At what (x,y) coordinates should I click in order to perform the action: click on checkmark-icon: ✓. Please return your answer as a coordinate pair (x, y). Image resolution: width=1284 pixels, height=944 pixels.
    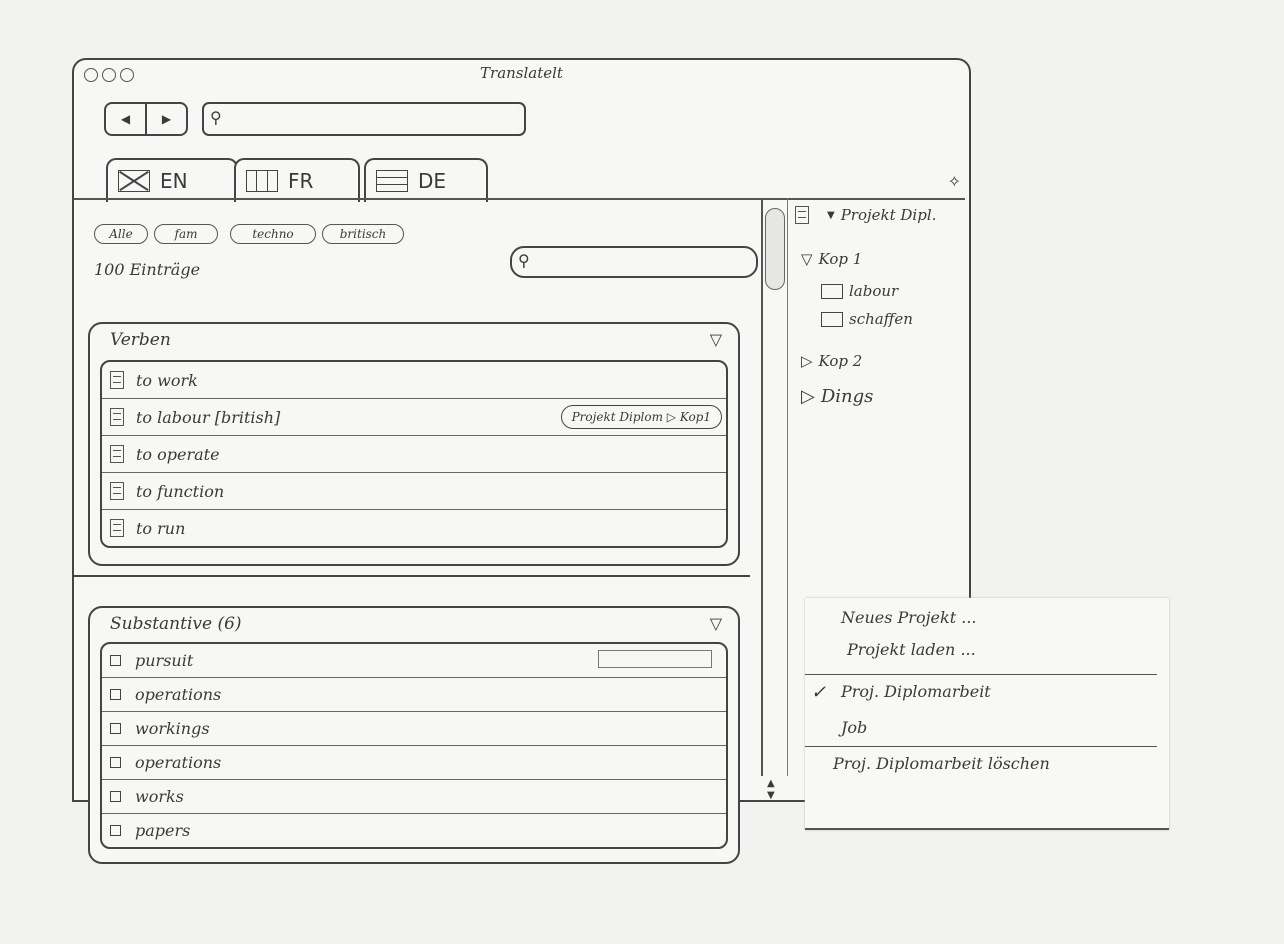
    Looking at the image, I should click on (819, 692).